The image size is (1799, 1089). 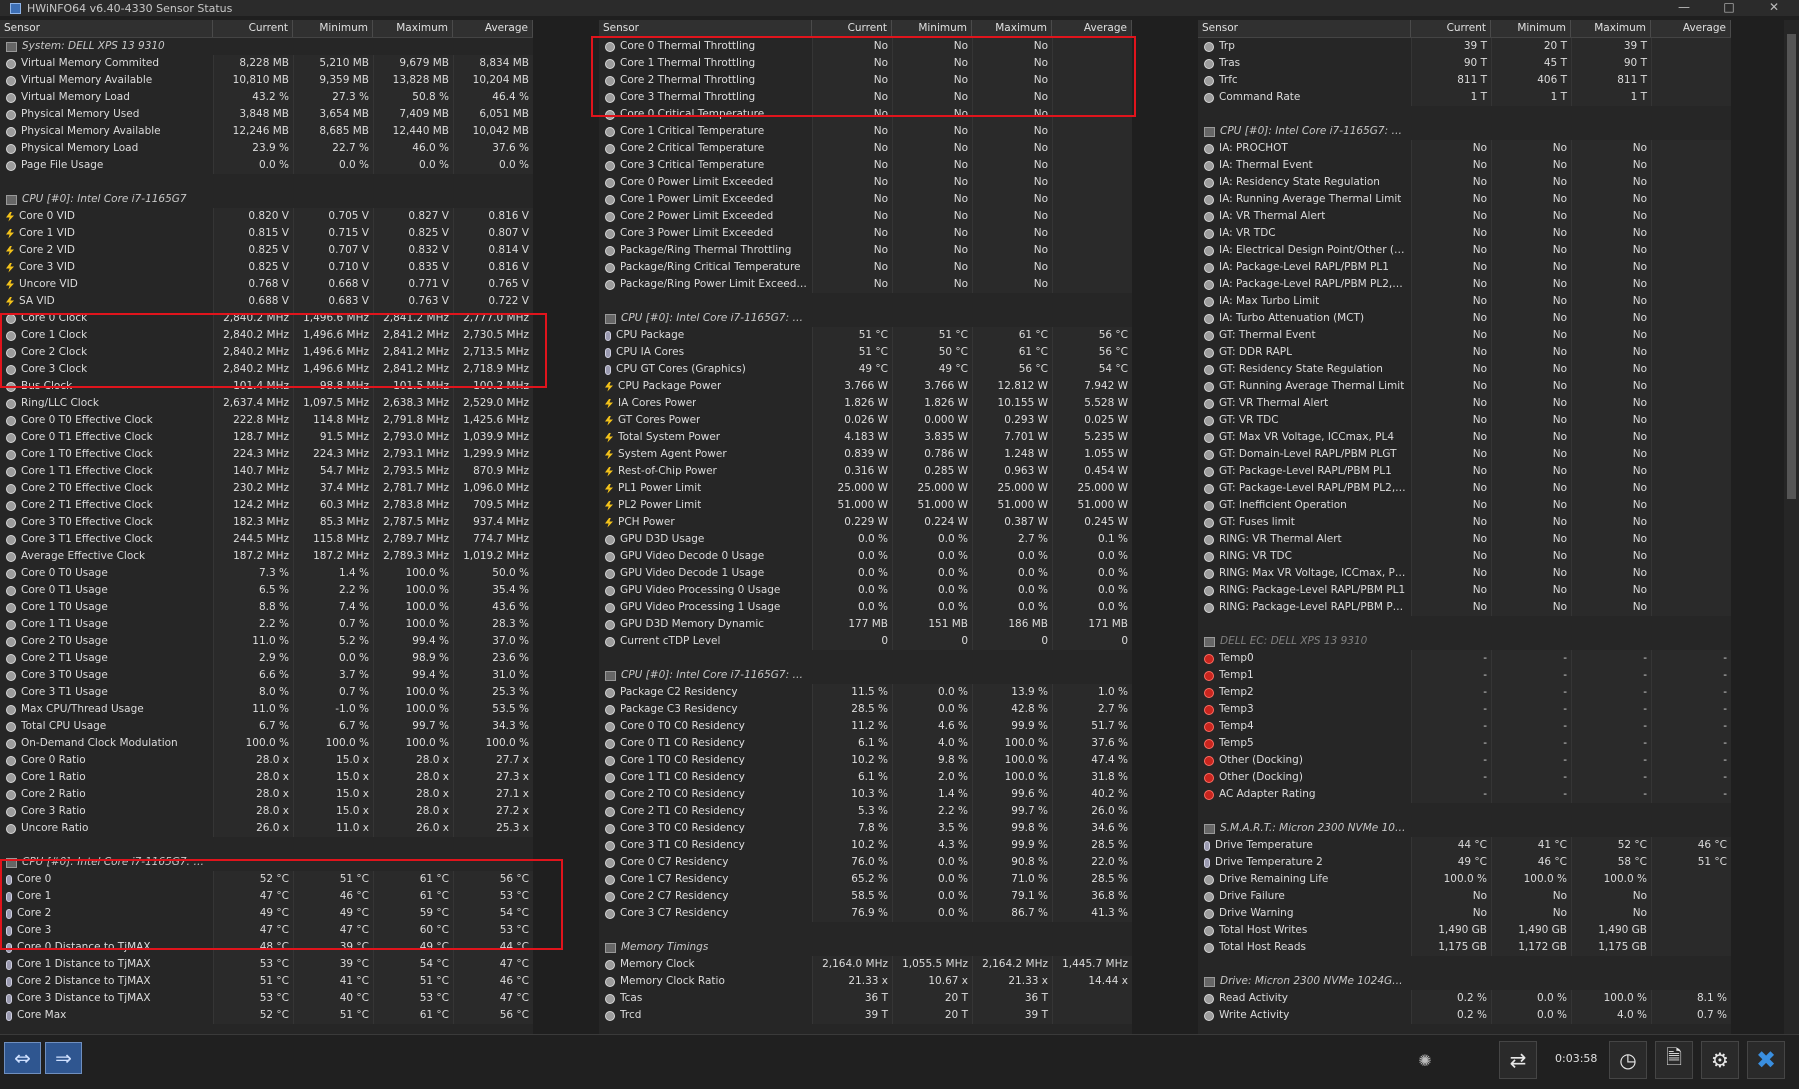 I want to click on column-header: Sensor Current Minimum Maximum Average, so click(x=865, y=29).